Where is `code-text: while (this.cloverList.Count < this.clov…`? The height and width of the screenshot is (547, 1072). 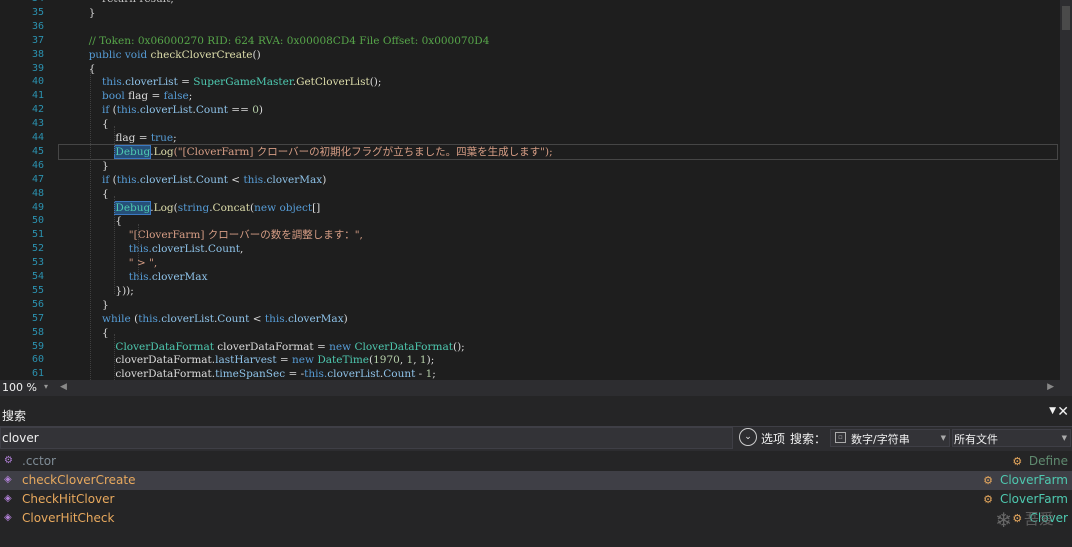
code-text: while (this.cloverList.Count < this.clov… is located at coordinates (205, 319).